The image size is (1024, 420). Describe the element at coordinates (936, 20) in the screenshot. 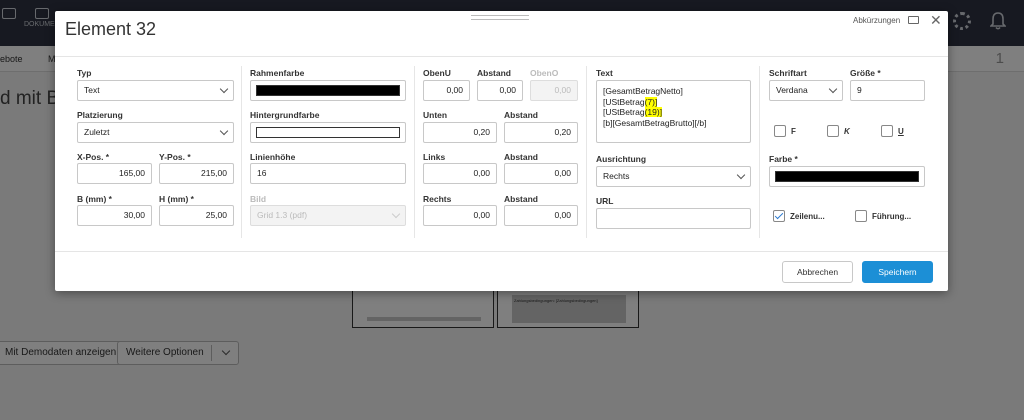

I see `close-icon: ✕` at that location.